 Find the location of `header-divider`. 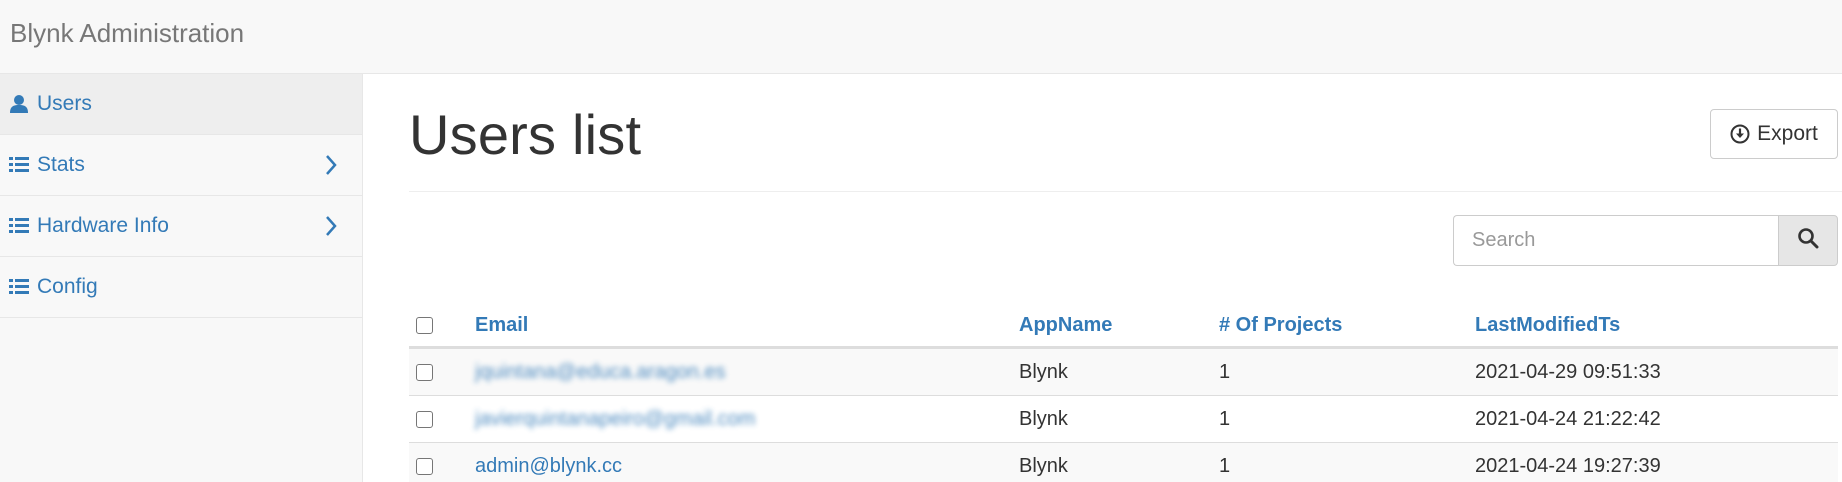

header-divider is located at coordinates (1125, 191).